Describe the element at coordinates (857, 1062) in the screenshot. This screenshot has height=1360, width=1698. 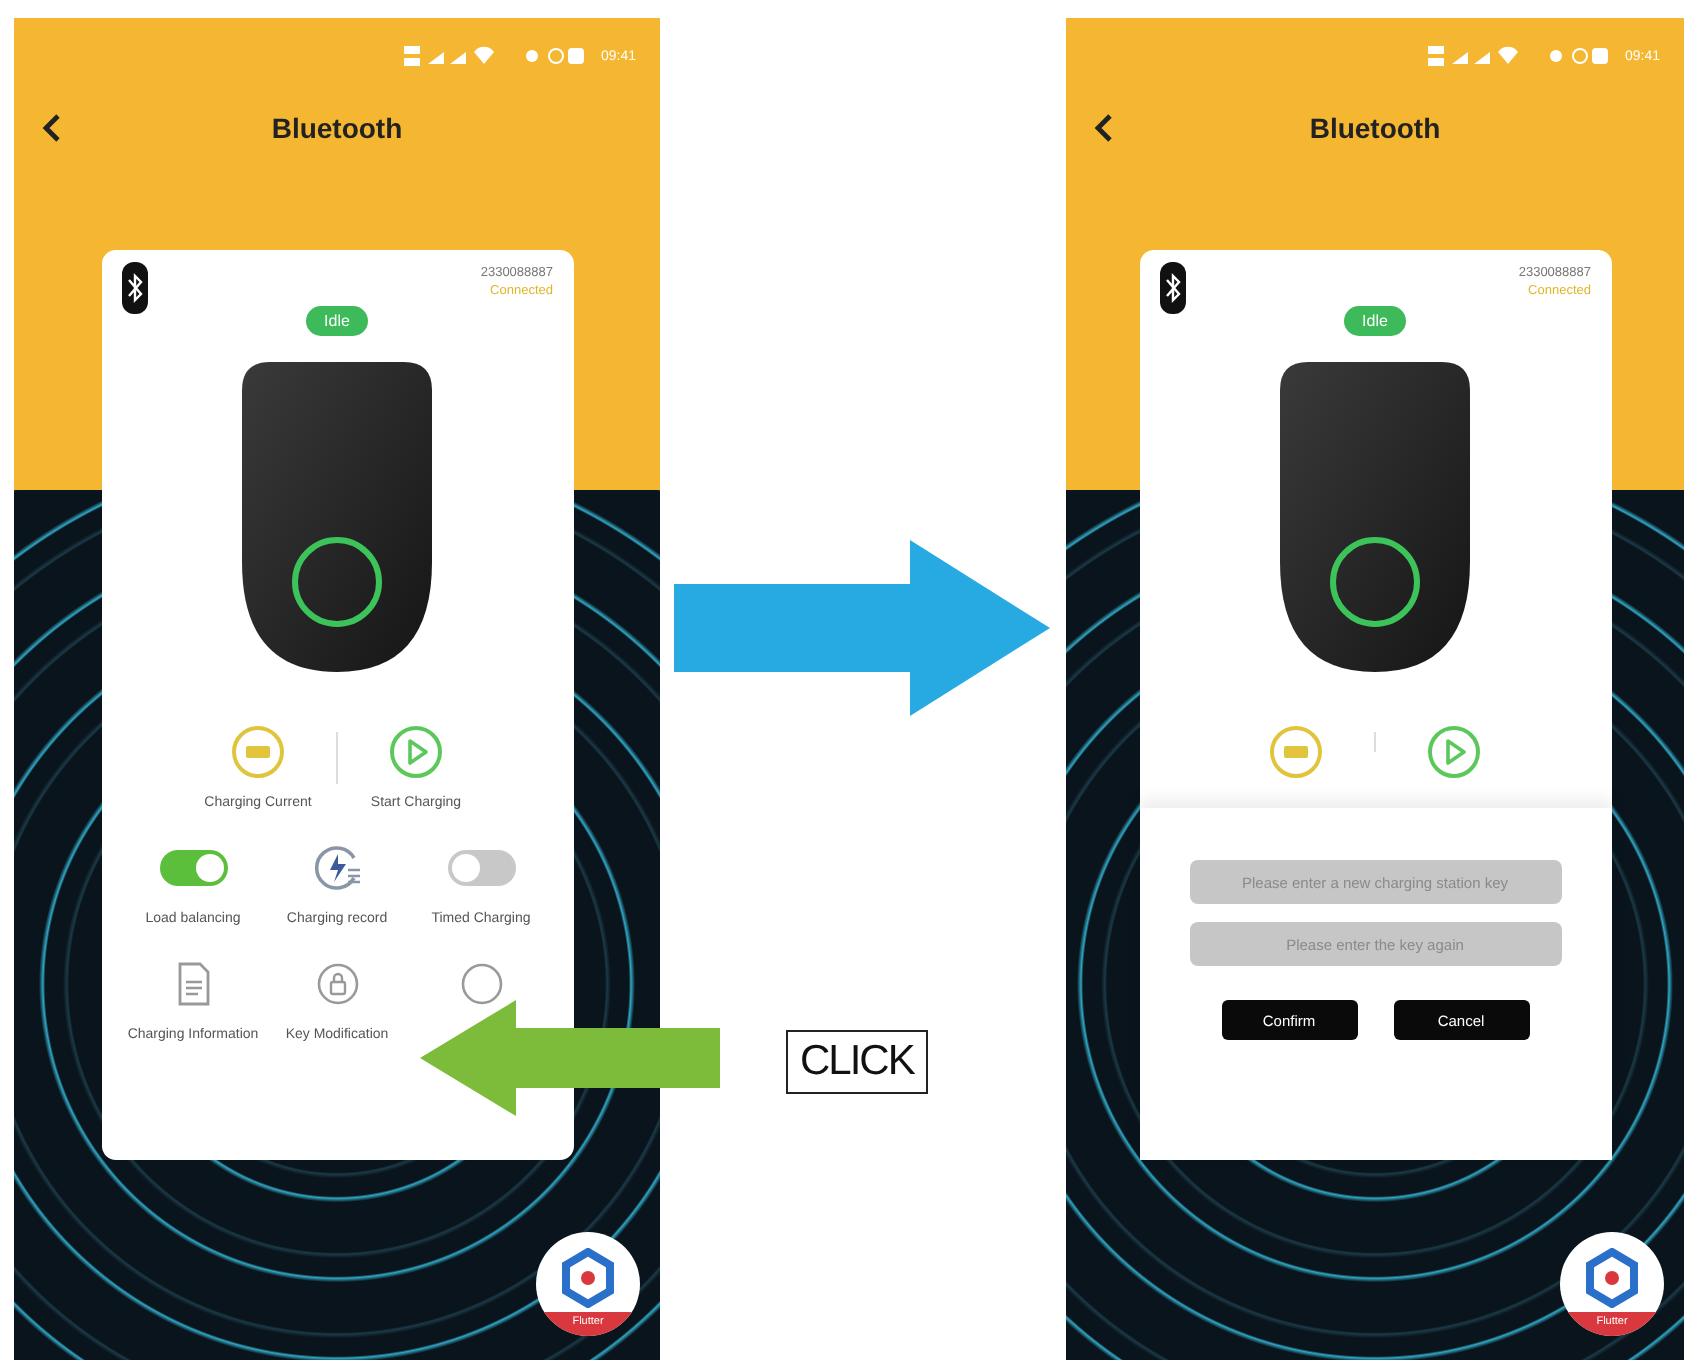
I see `click-label: CLICK` at that location.